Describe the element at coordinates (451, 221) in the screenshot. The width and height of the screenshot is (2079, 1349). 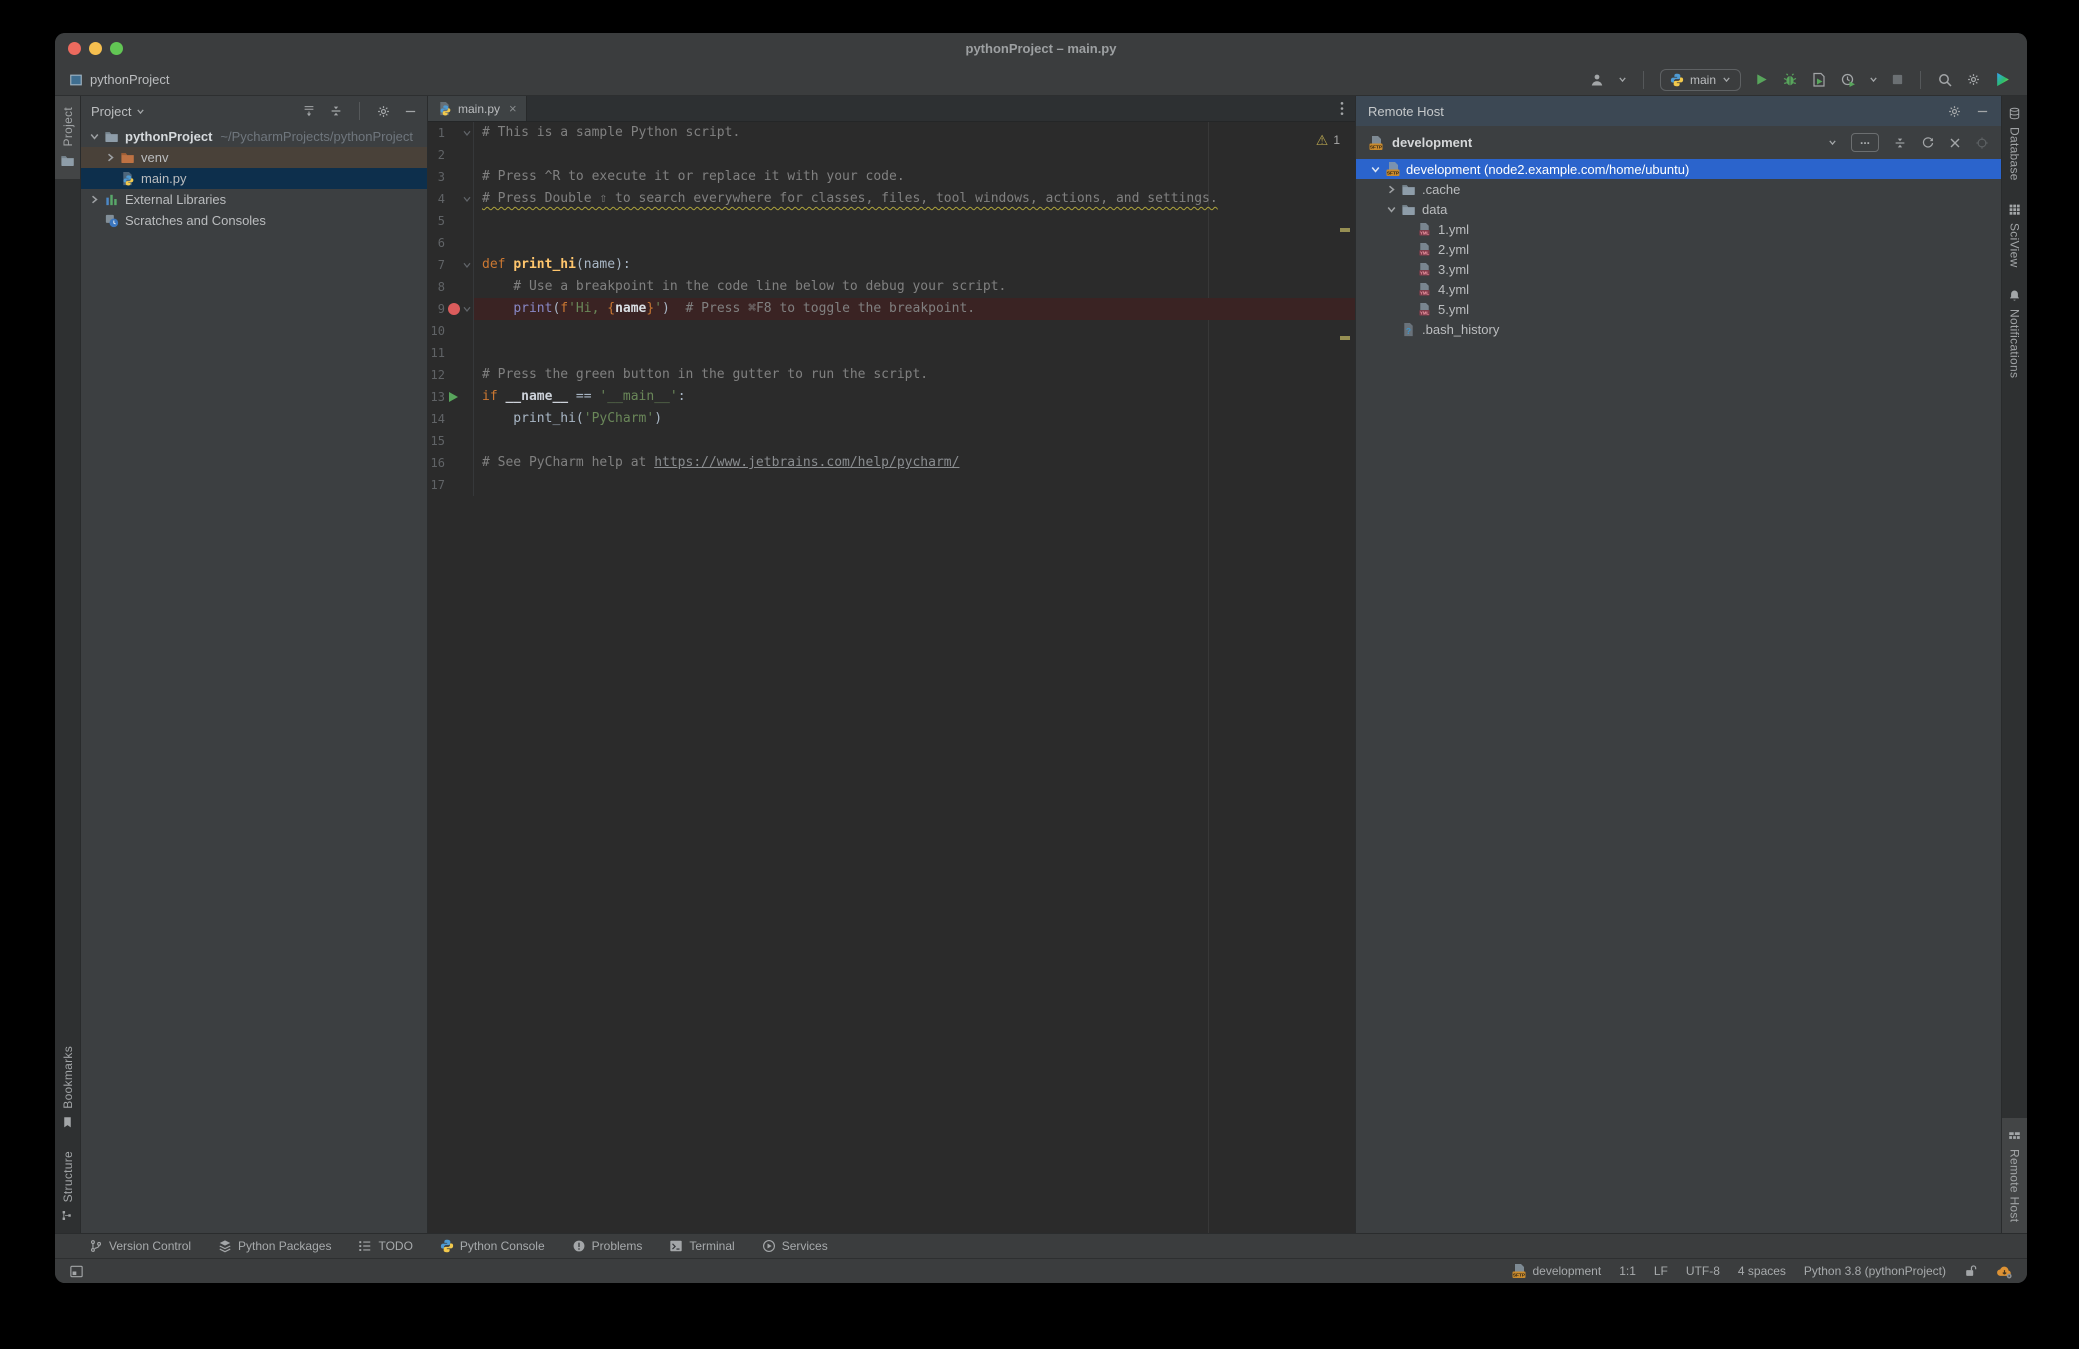
I see `editor-gutter: 5` at that location.